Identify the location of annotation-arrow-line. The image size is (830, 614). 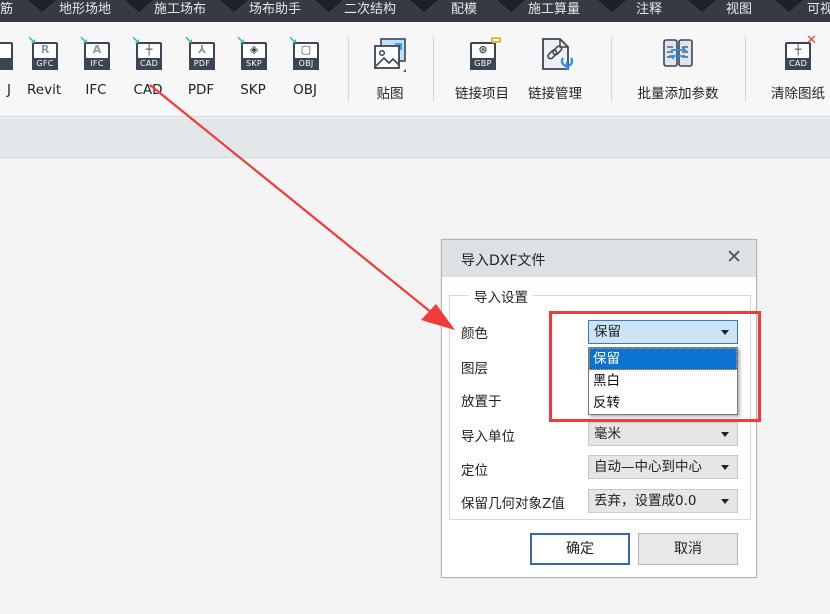
(291, 199).